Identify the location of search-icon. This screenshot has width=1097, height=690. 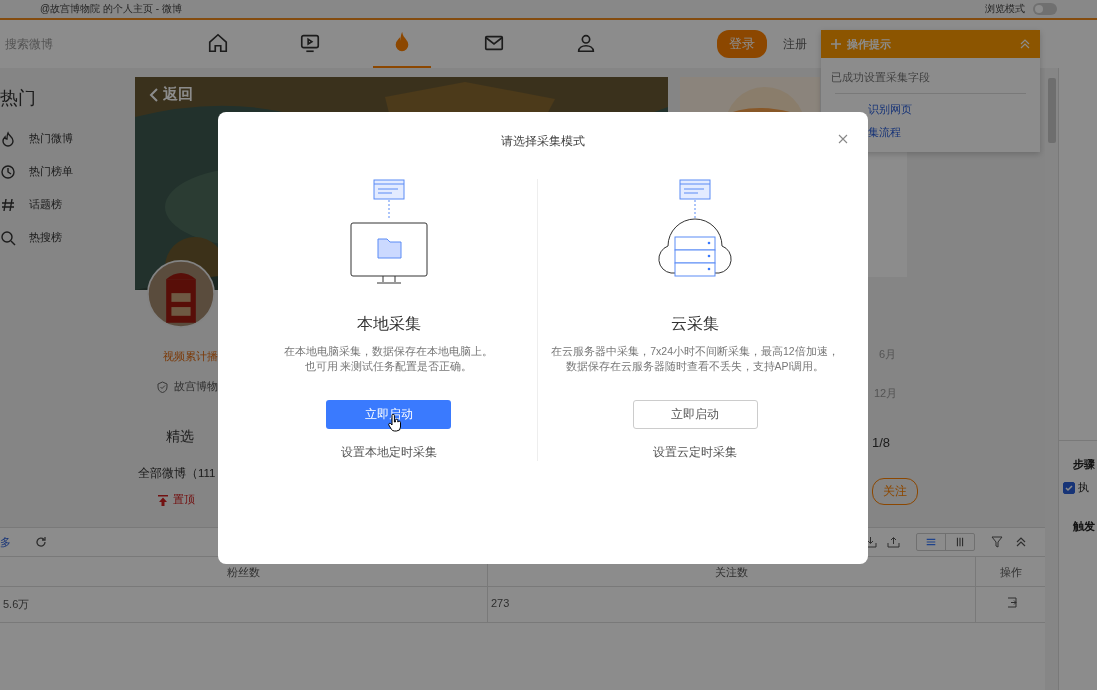
(8, 237).